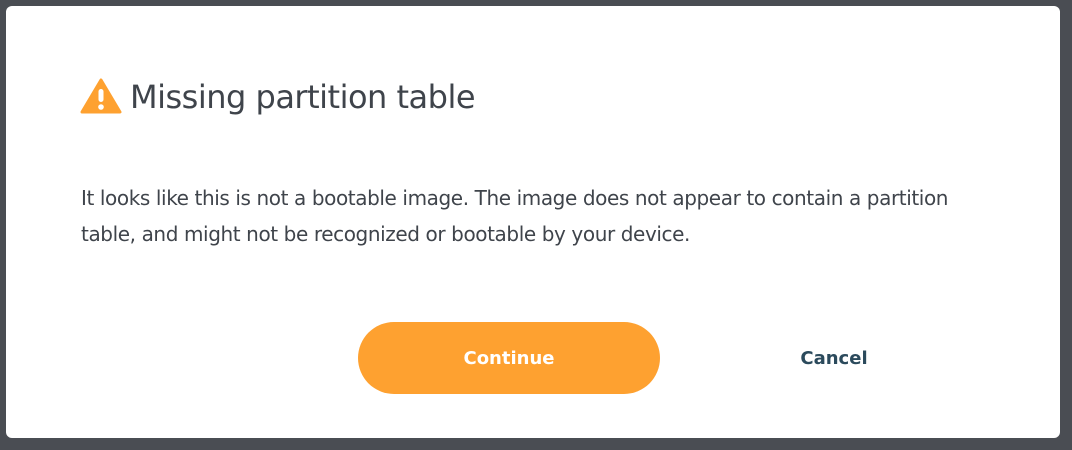  What do you see at coordinates (101, 96) in the screenshot?
I see `warning-icon` at bounding box center [101, 96].